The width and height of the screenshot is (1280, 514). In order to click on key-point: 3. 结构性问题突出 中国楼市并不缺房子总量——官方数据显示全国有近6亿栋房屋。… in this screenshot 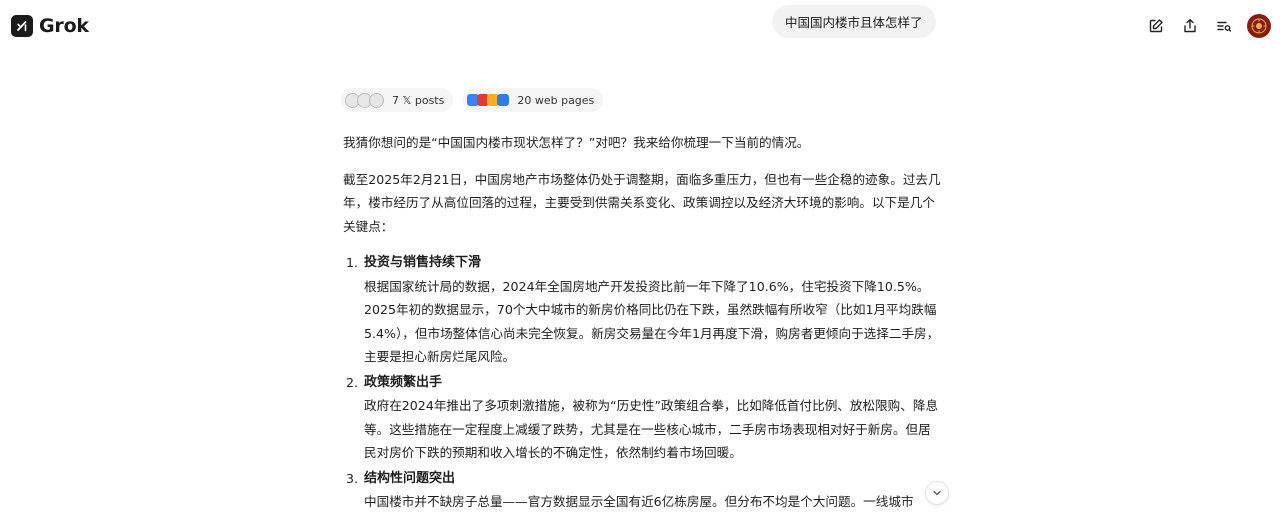, I will do `click(643, 490)`.